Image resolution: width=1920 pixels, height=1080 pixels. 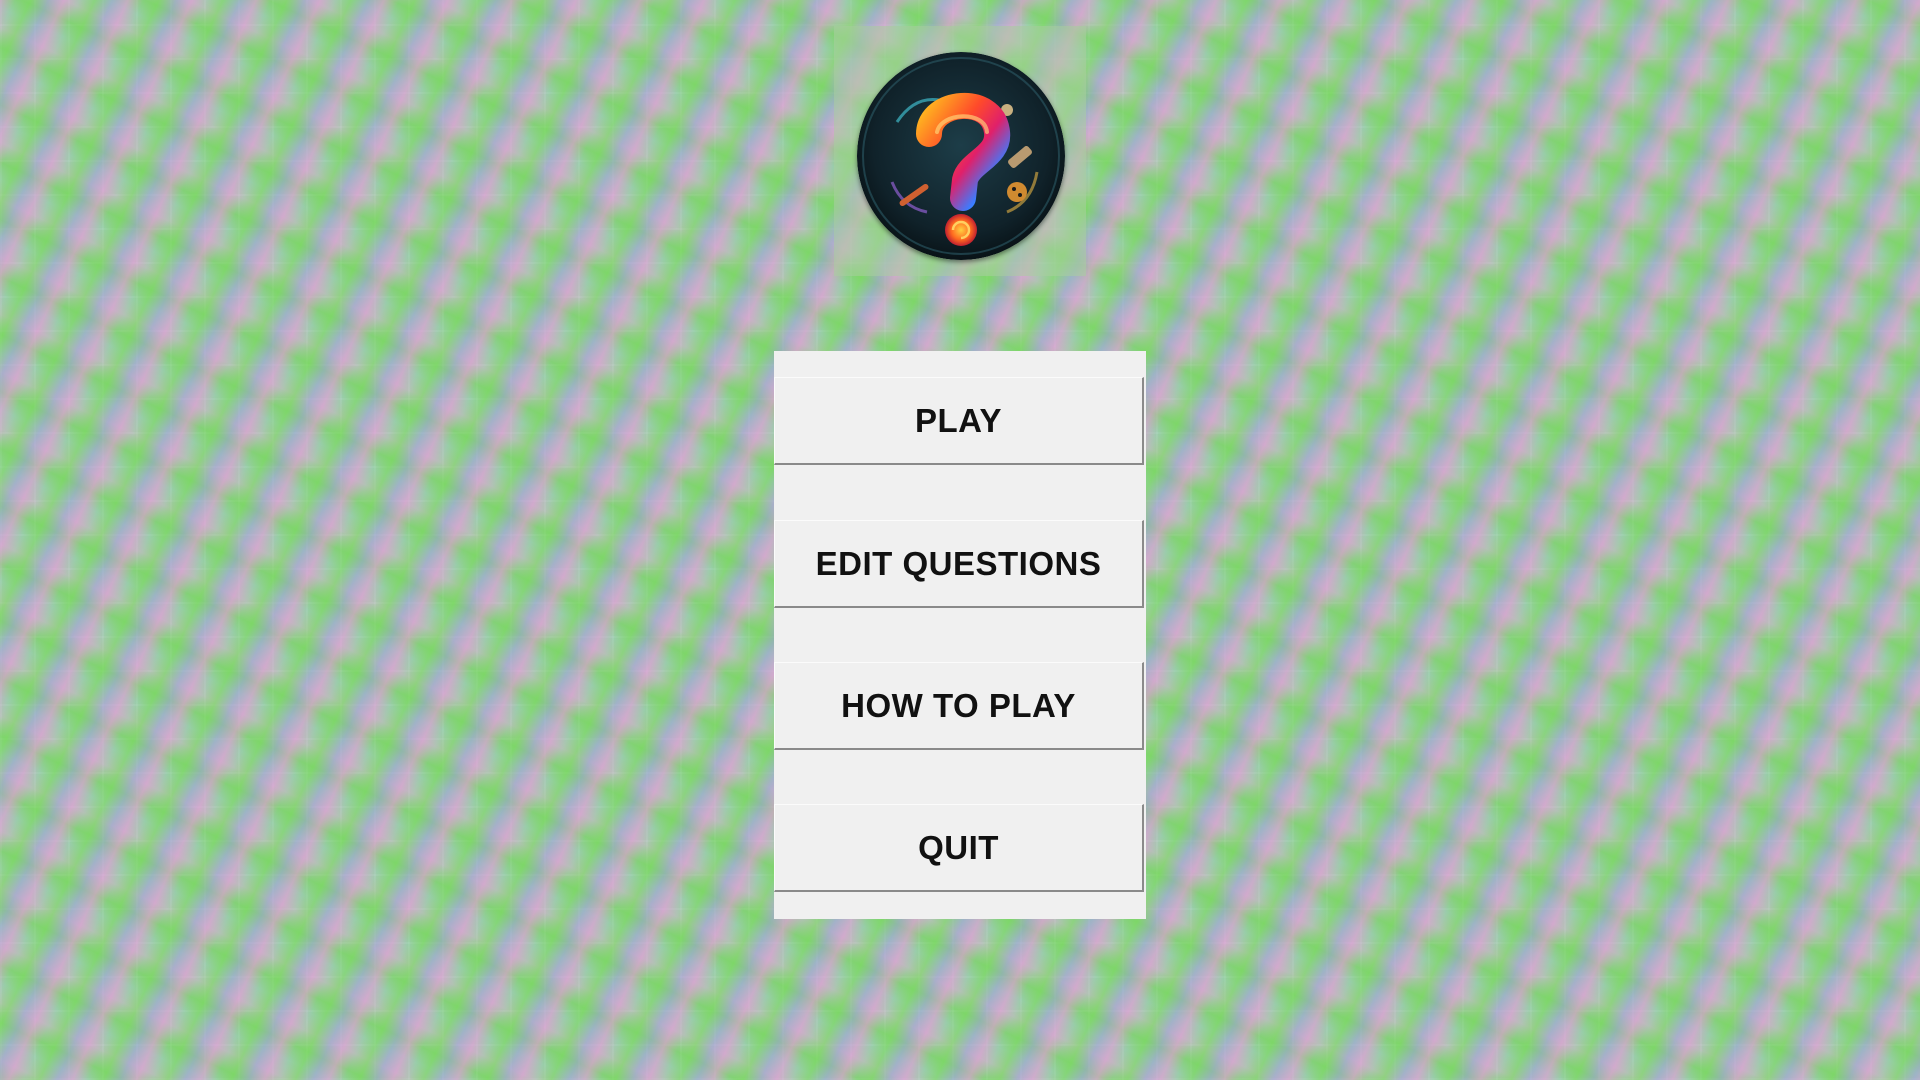 I want to click on edit-questions-button: EDIT QUESTIONS, so click(x=959, y=564).